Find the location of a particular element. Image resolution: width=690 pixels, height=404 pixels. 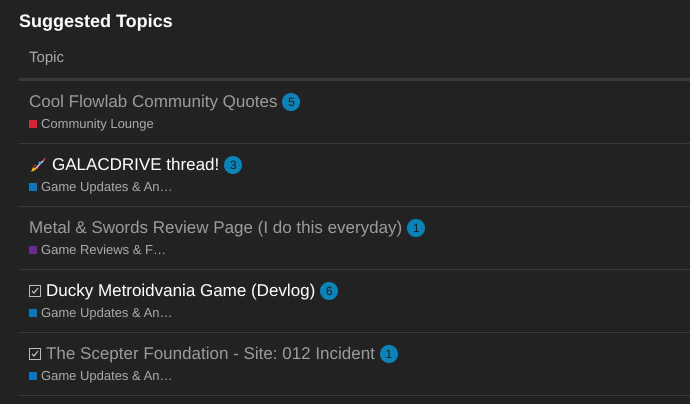

reply-count-badge: 3 is located at coordinates (233, 165).